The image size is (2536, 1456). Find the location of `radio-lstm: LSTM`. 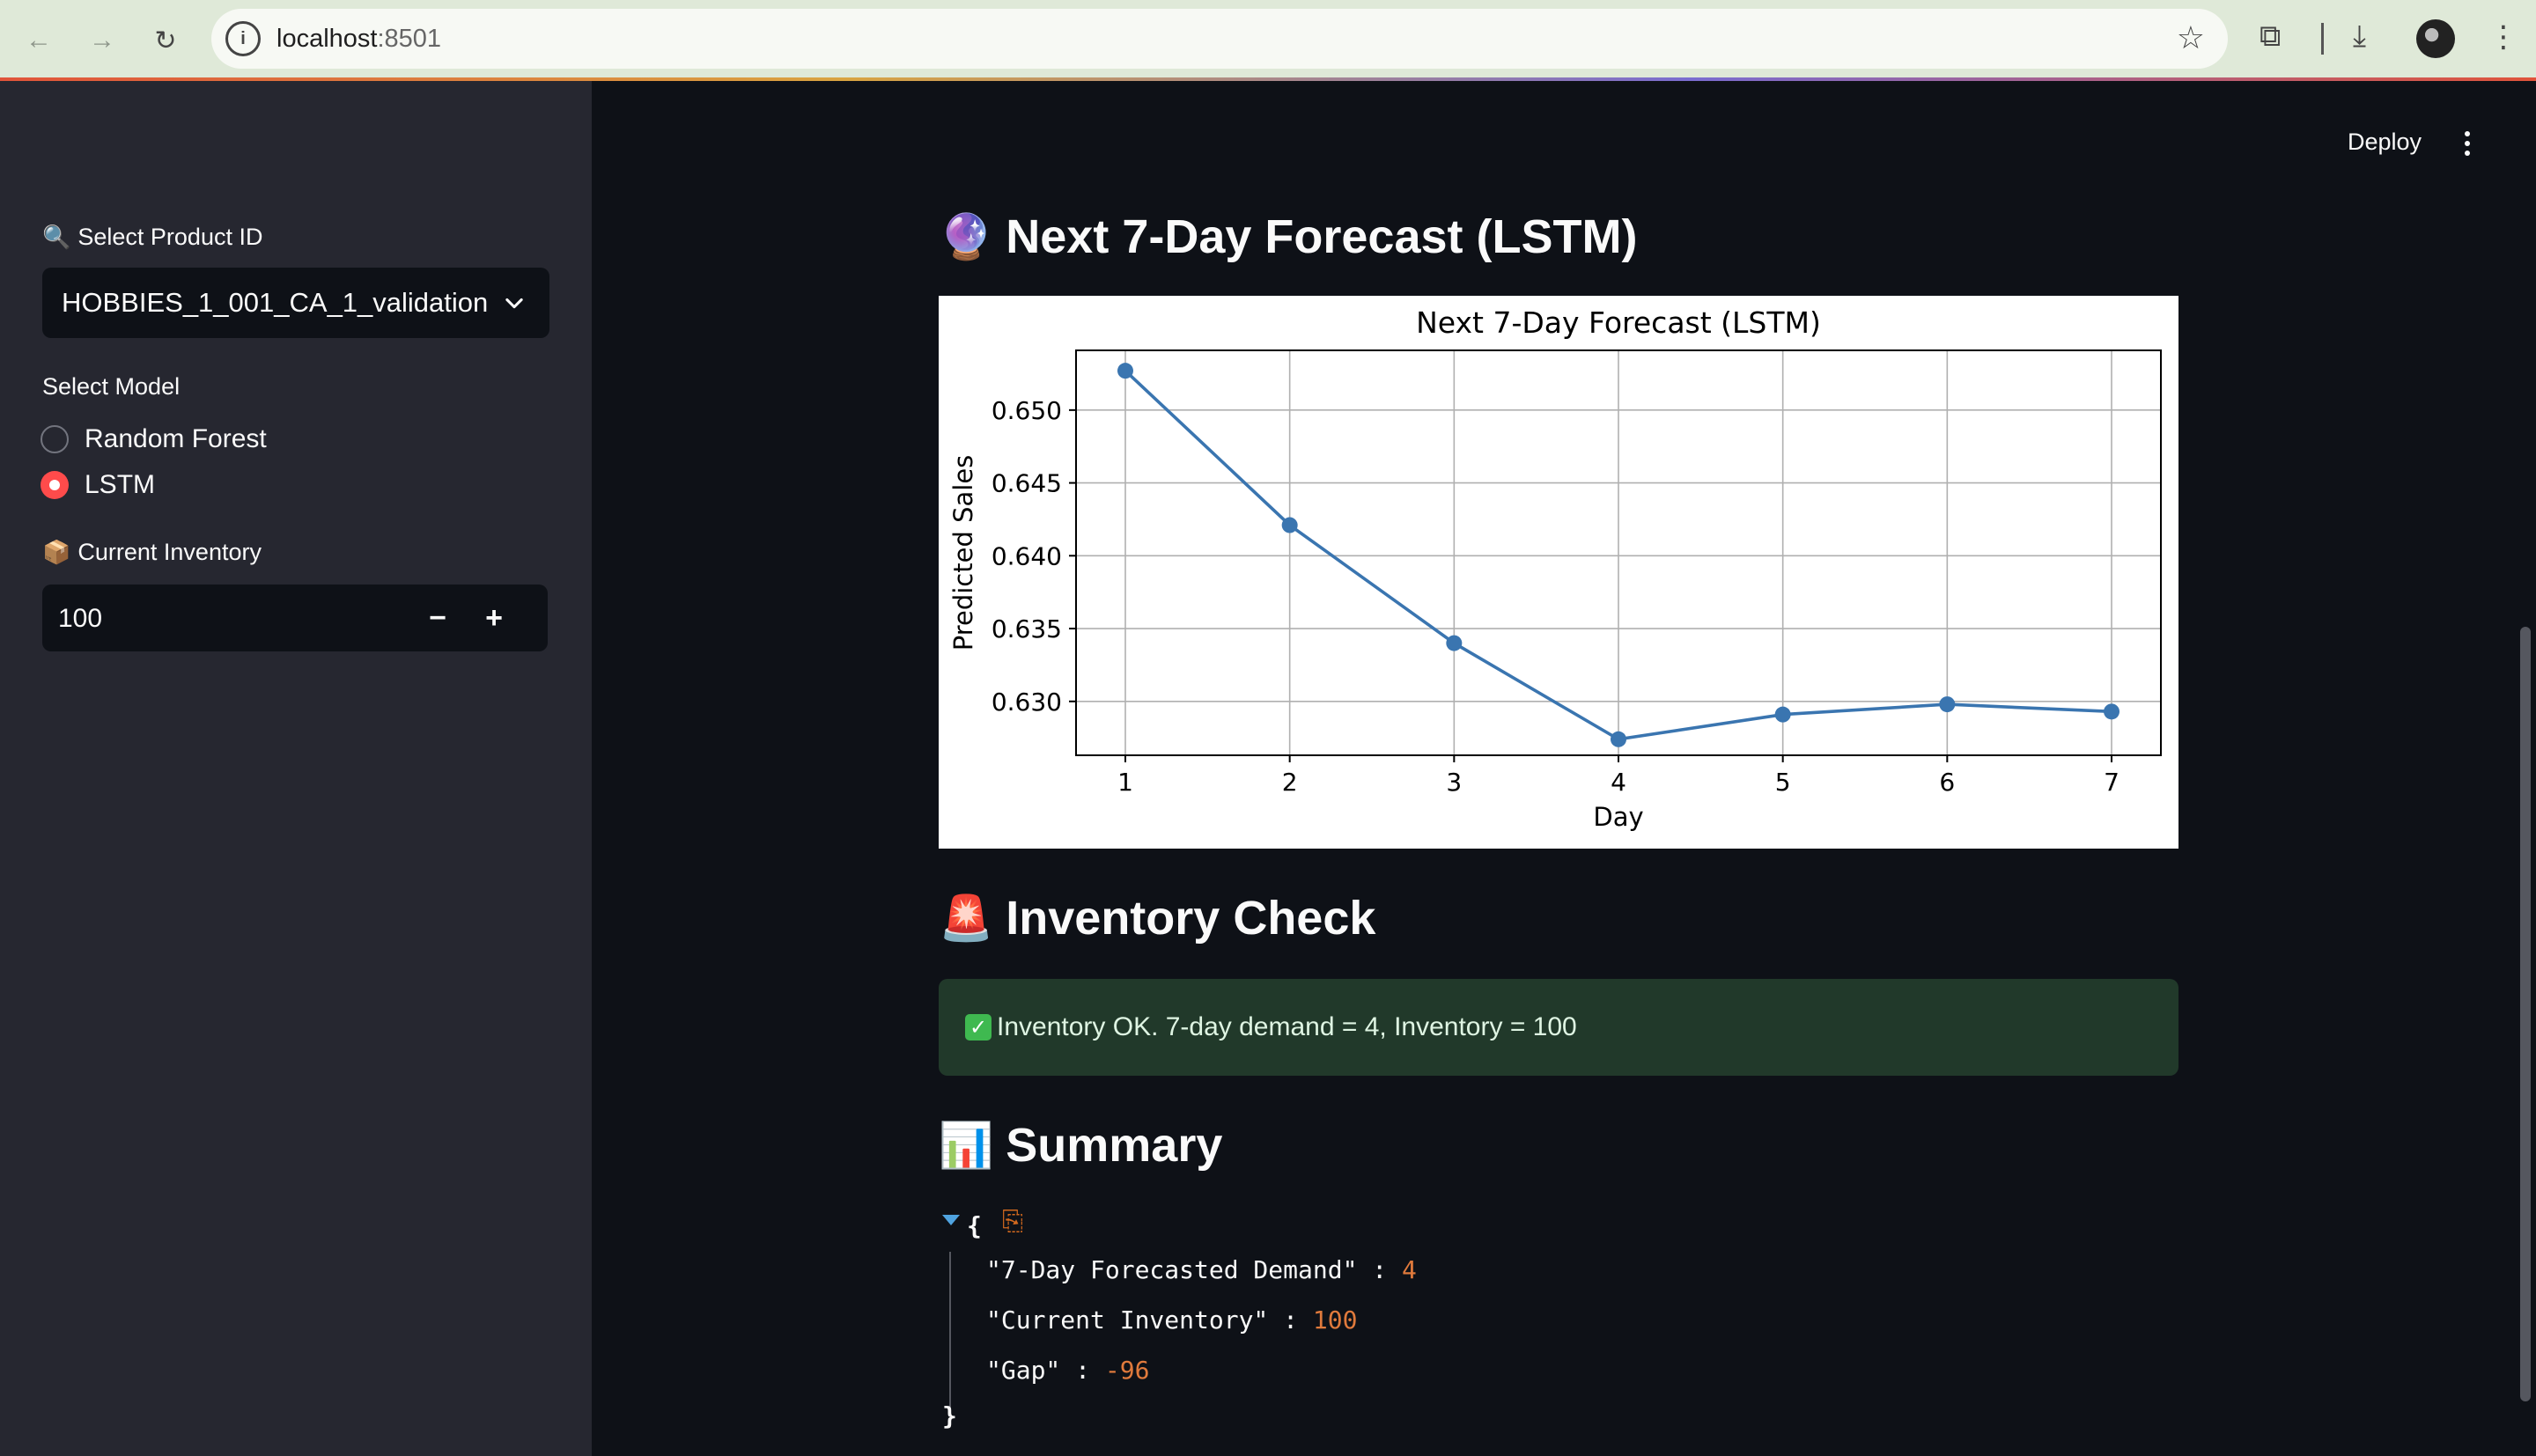

radio-lstm: LSTM is located at coordinates (98, 485).